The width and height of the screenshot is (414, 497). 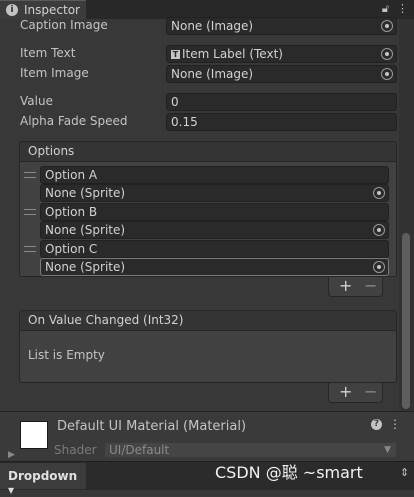 I want to click on remove-option-button: −, so click(x=370, y=285).